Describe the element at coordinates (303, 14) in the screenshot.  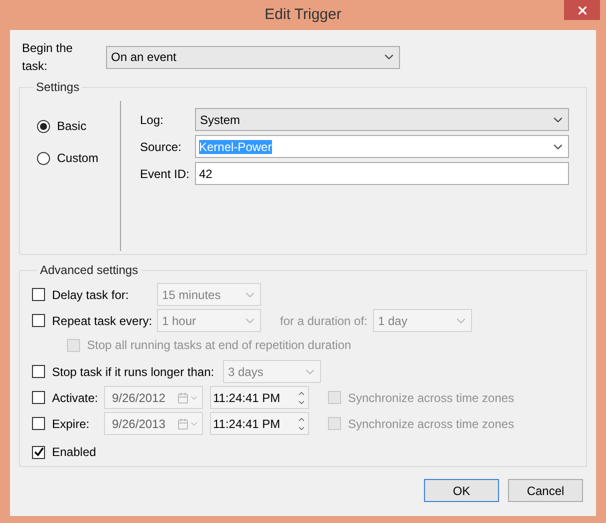
I see `window-title: Edit Trigger` at that location.